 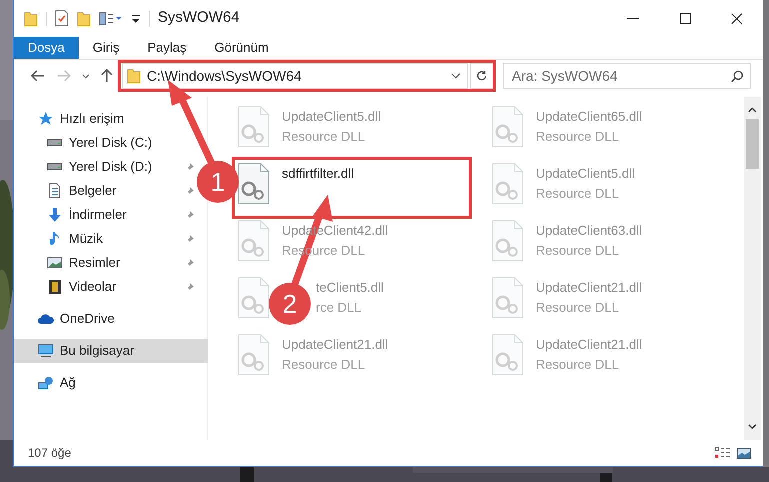 What do you see at coordinates (752, 427) in the screenshot?
I see `scroll-down-icon` at bounding box center [752, 427].